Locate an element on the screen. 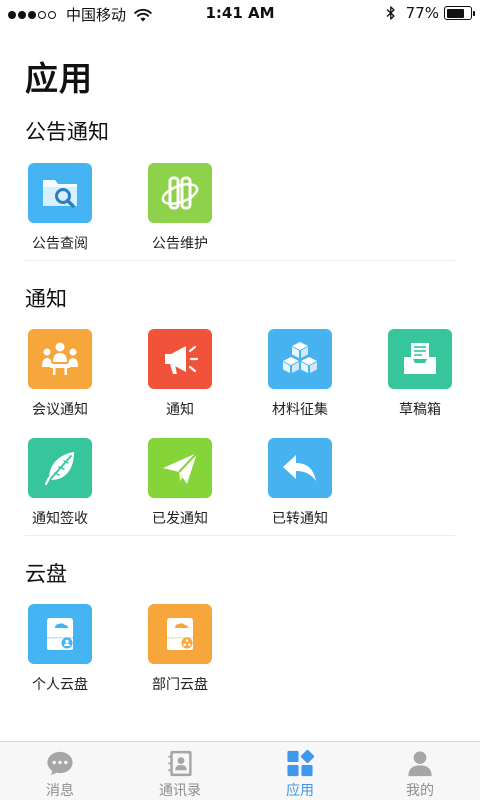  tab-apps: 应用 is located at coordinates (300, 771).